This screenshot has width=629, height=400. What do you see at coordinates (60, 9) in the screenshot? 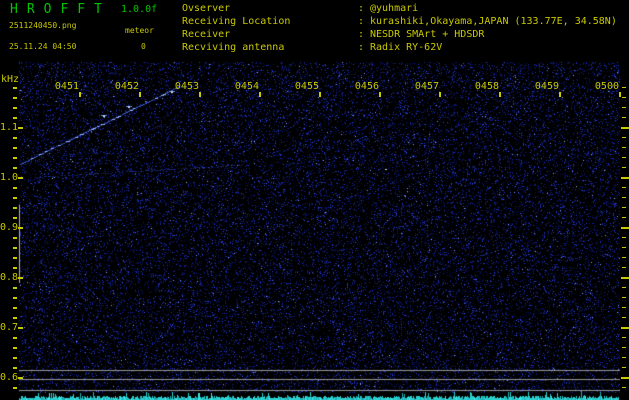
I see `app-title: HROFFT` at bounding box center [60, 9].